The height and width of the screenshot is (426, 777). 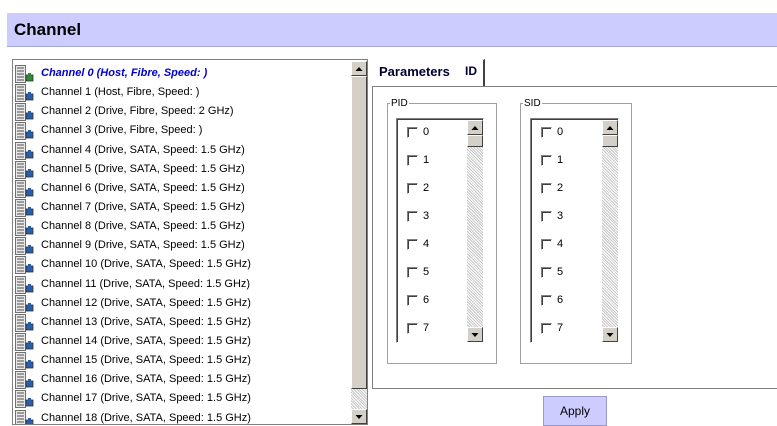 I want to click on channel-list-item: Channel 16 (Drive, SATA, Speed: 1.5 GHz), so click(x=182, y=380).